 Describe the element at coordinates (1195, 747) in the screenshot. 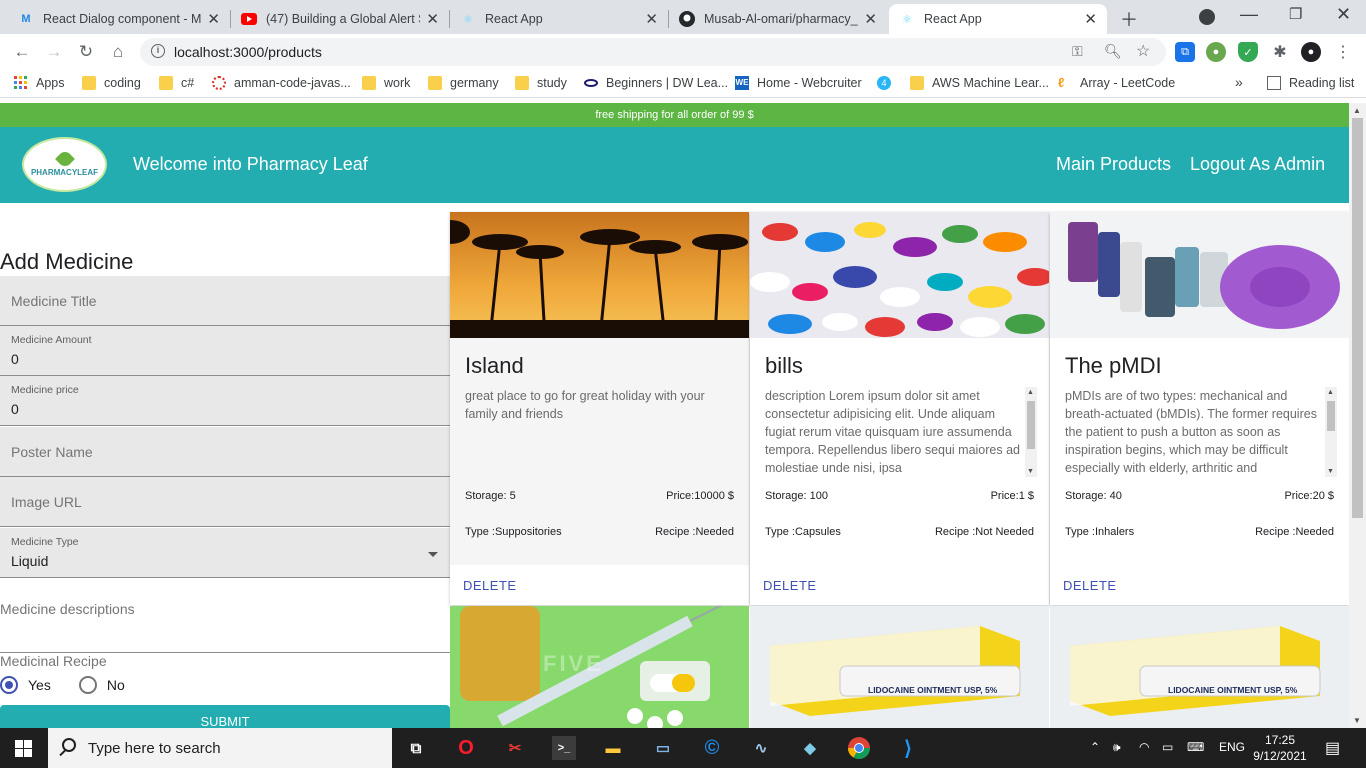

I see `keyboard-icon: ⌨` at that location.